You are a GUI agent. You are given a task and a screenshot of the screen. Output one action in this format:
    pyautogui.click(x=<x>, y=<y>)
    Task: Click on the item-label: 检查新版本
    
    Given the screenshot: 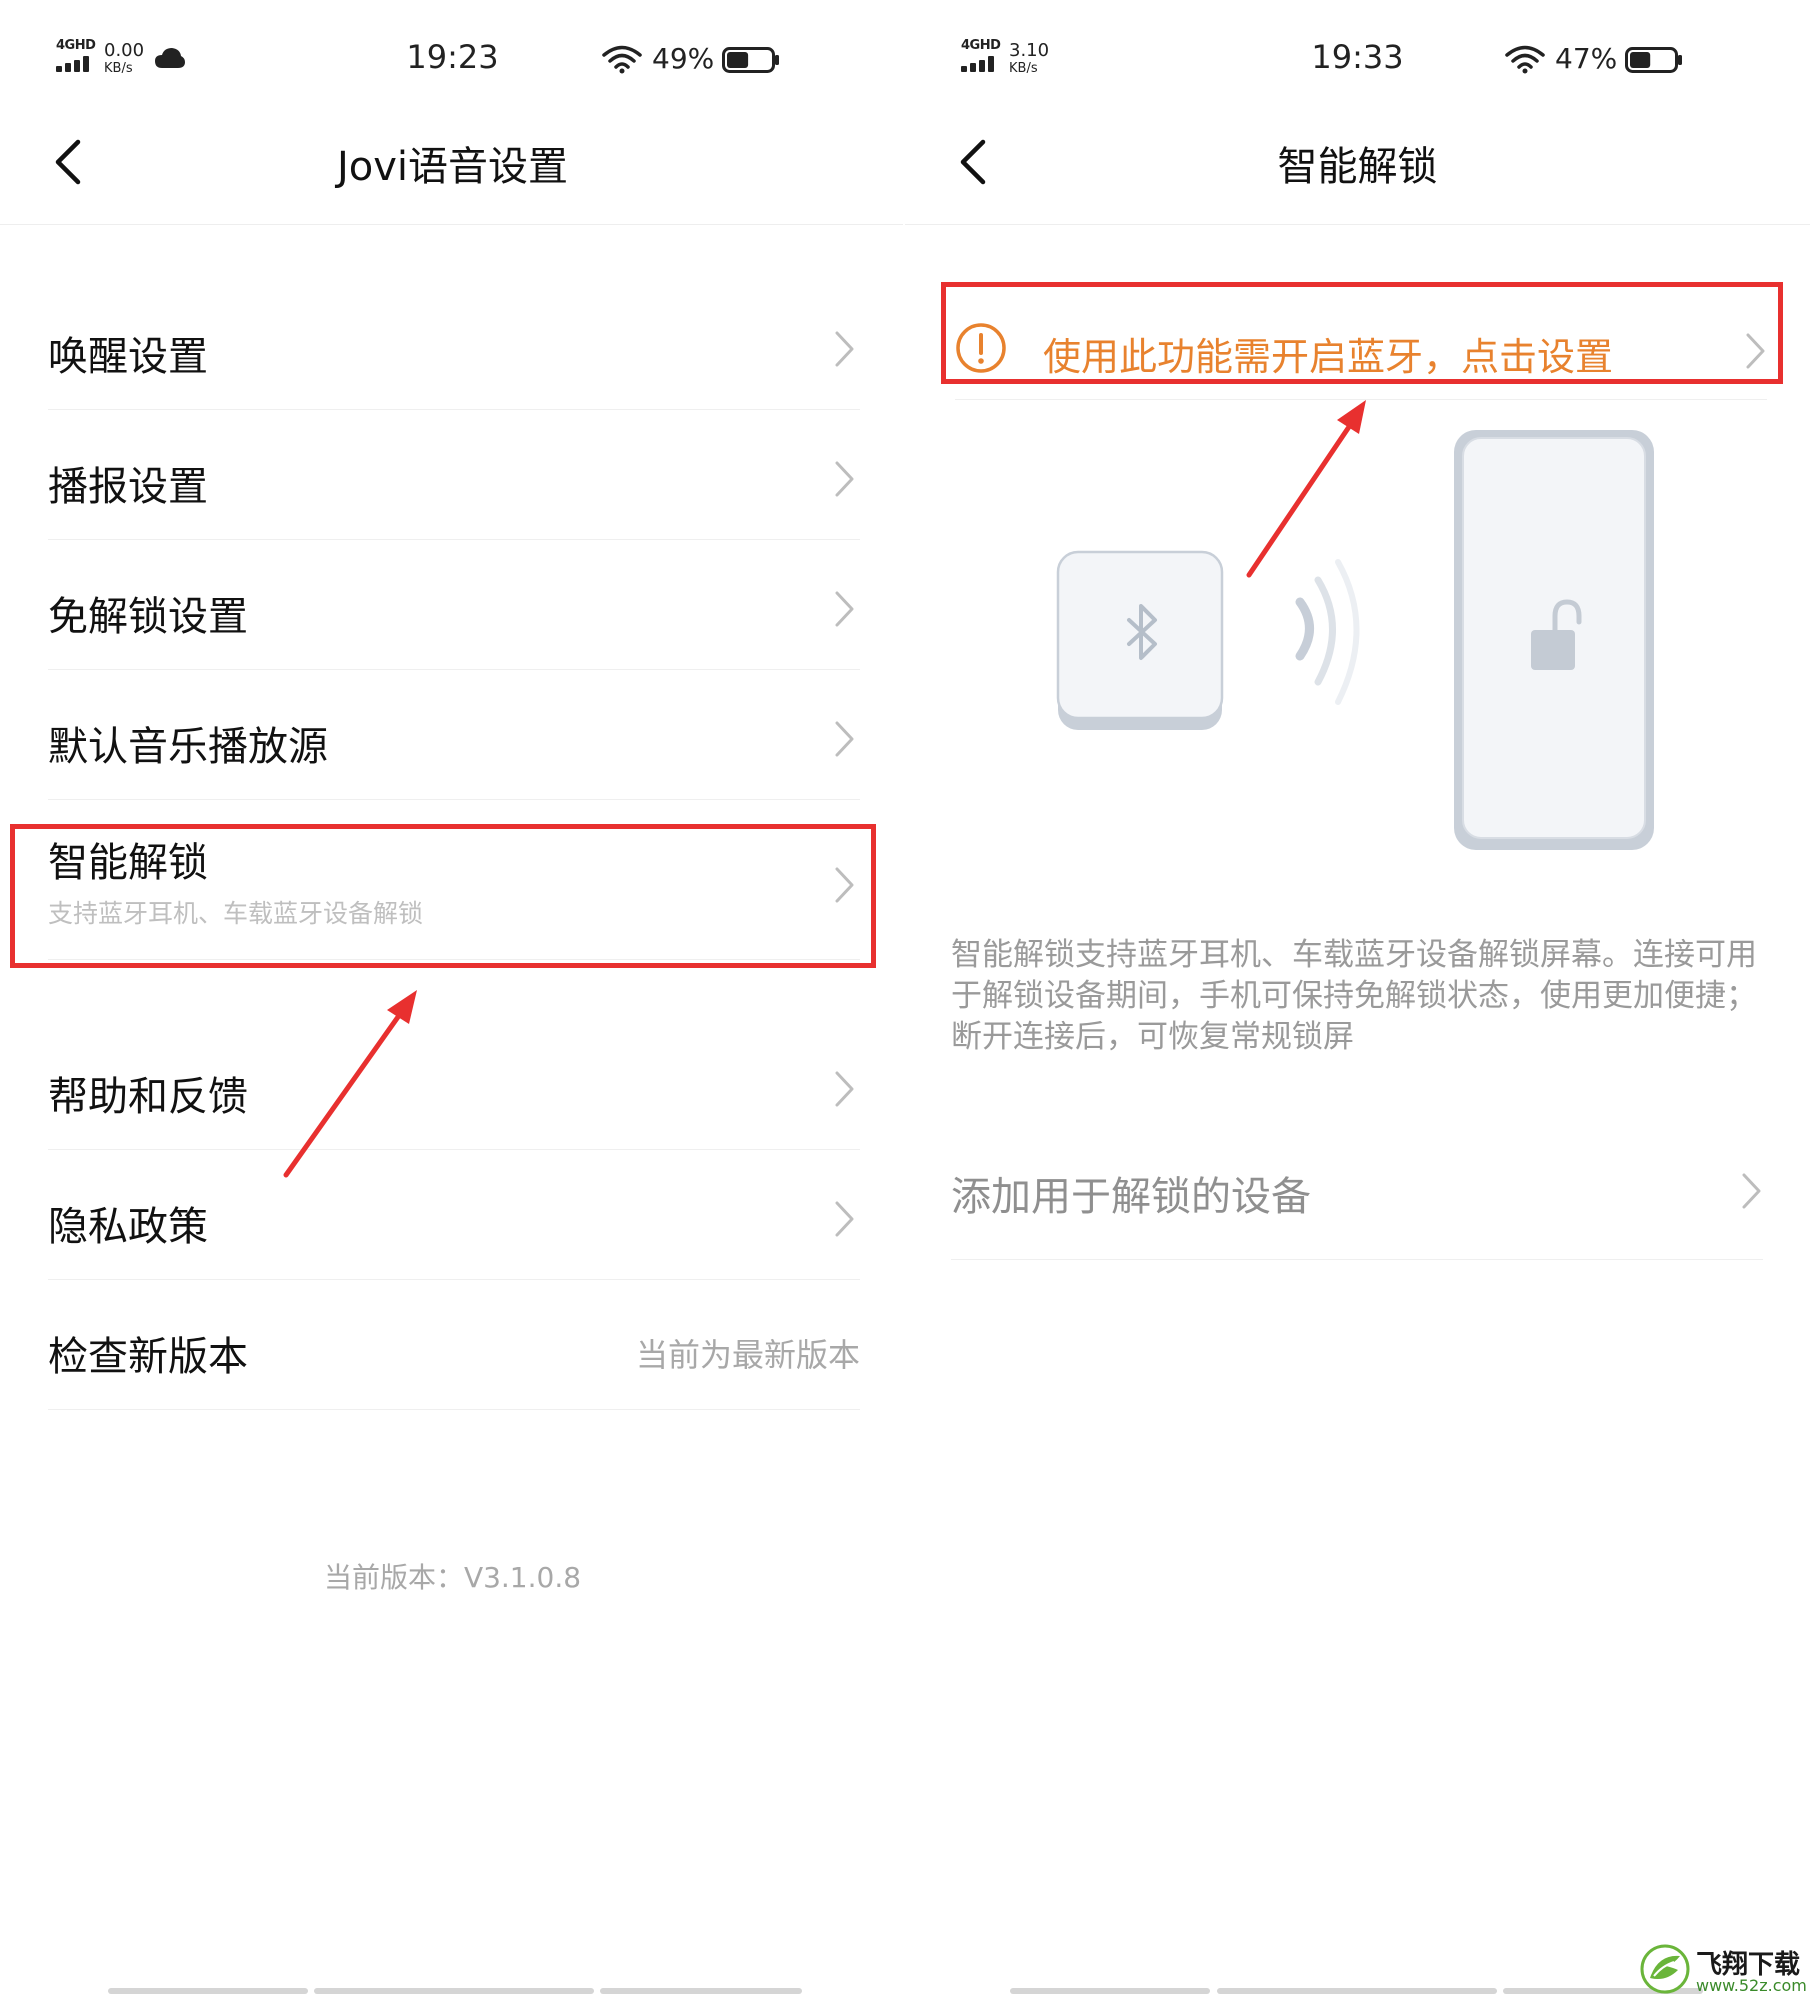 What is the action you would take?
    pyautogui.click(x=148, y=1357)
    